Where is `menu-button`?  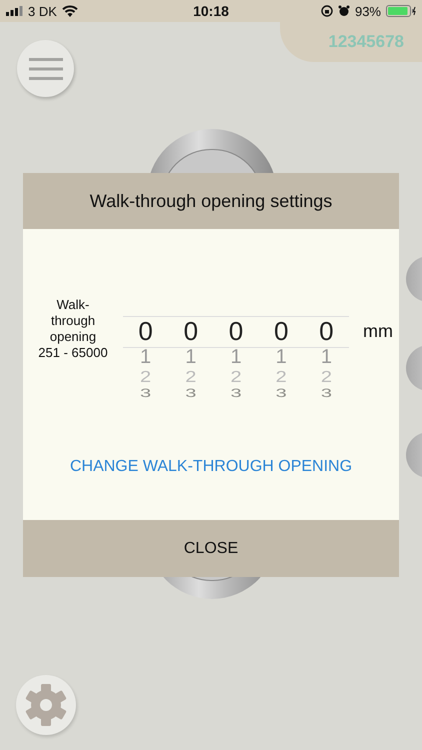 menu-button is located at coordinates (45, 68).